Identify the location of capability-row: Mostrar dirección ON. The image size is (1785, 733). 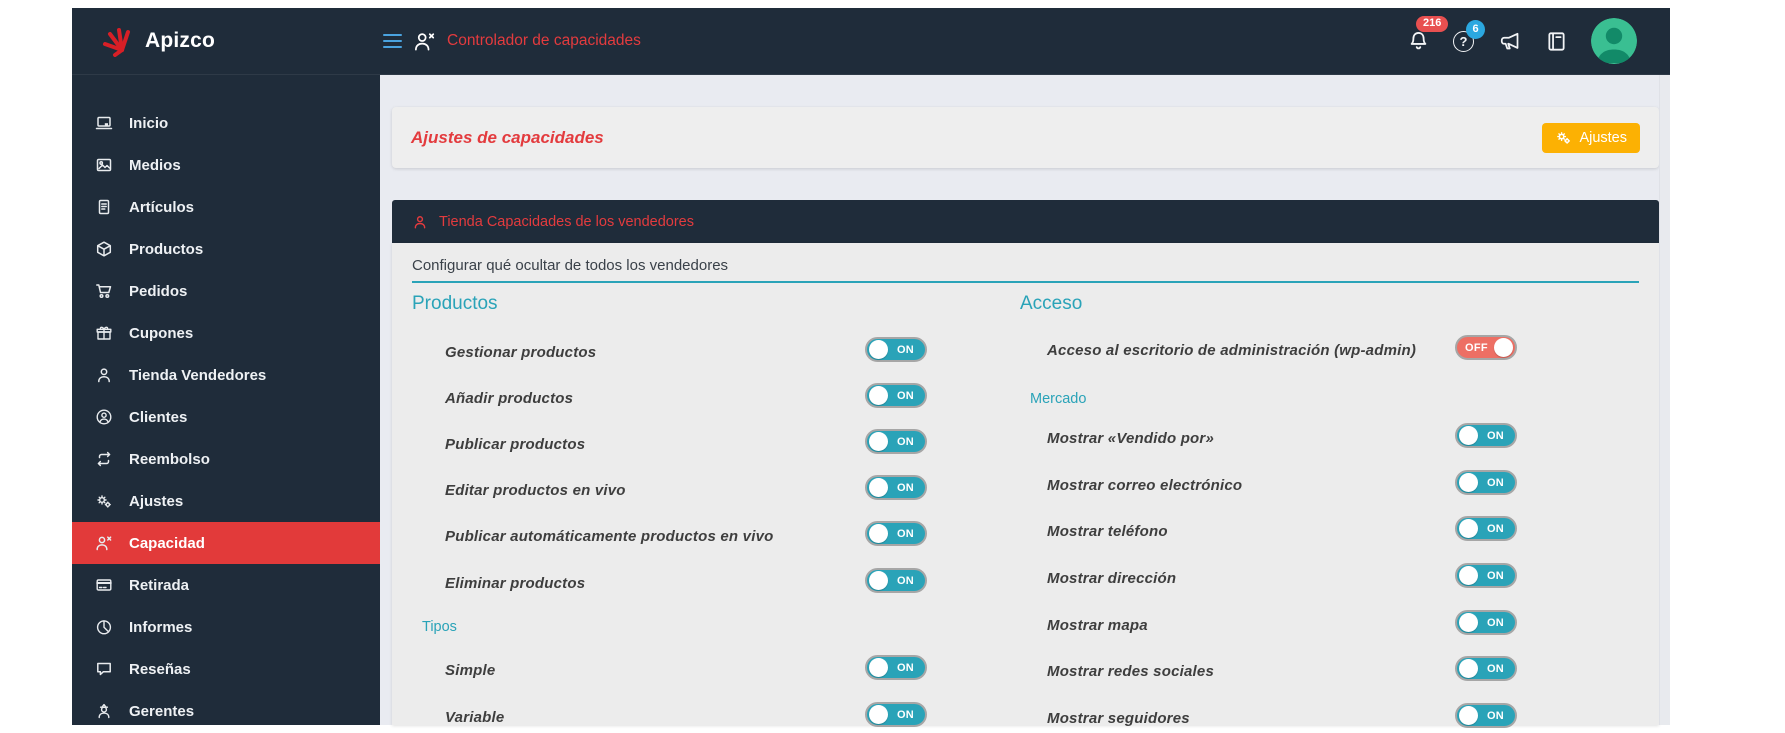
(1330, 578).